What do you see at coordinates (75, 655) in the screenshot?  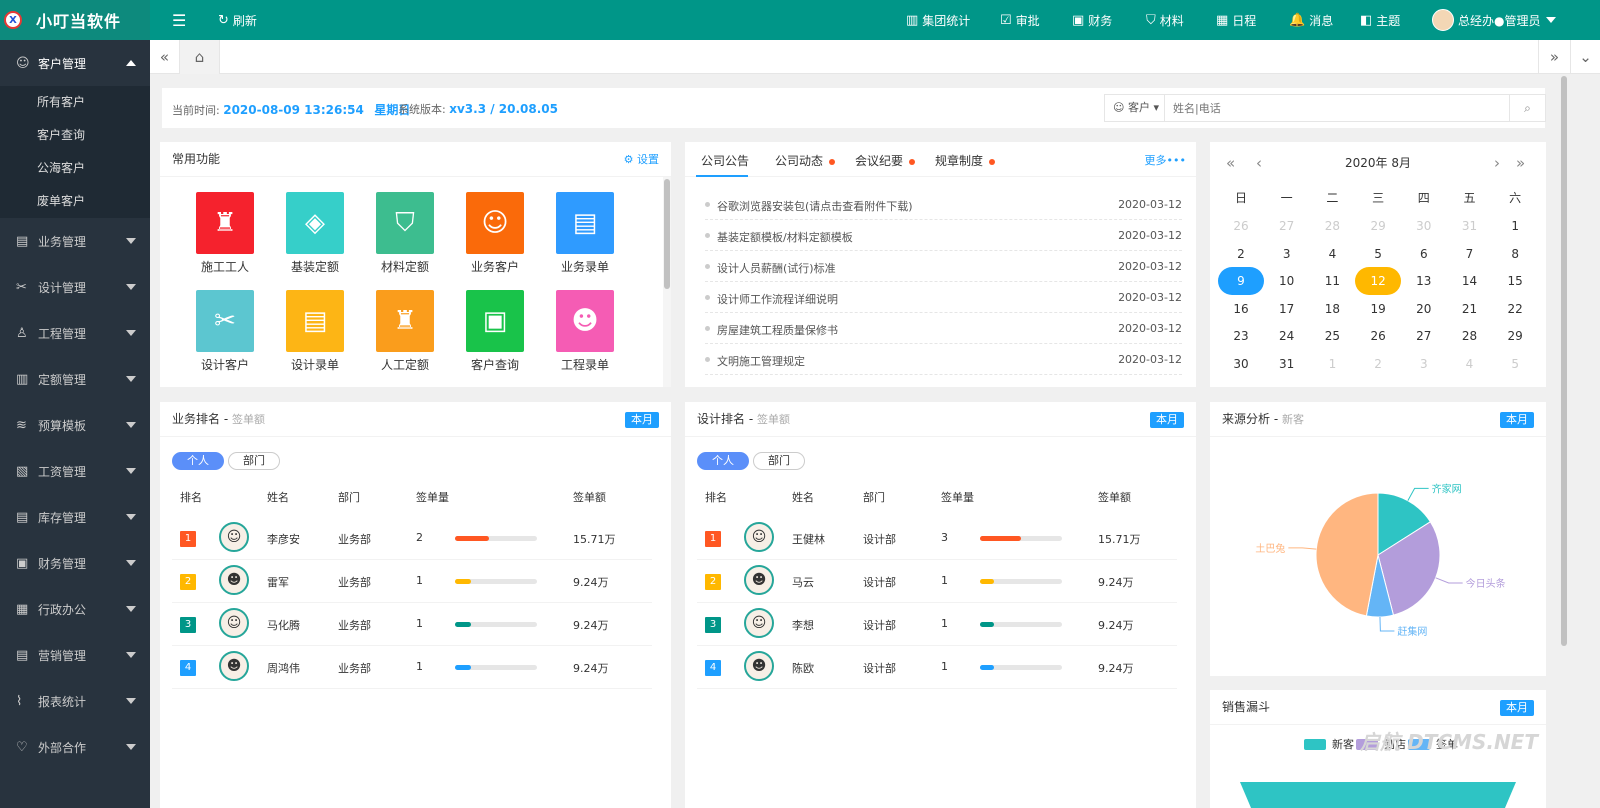 I see `sidebar-group-10: ▤ 营销管理` at bounding box center [75, 655].